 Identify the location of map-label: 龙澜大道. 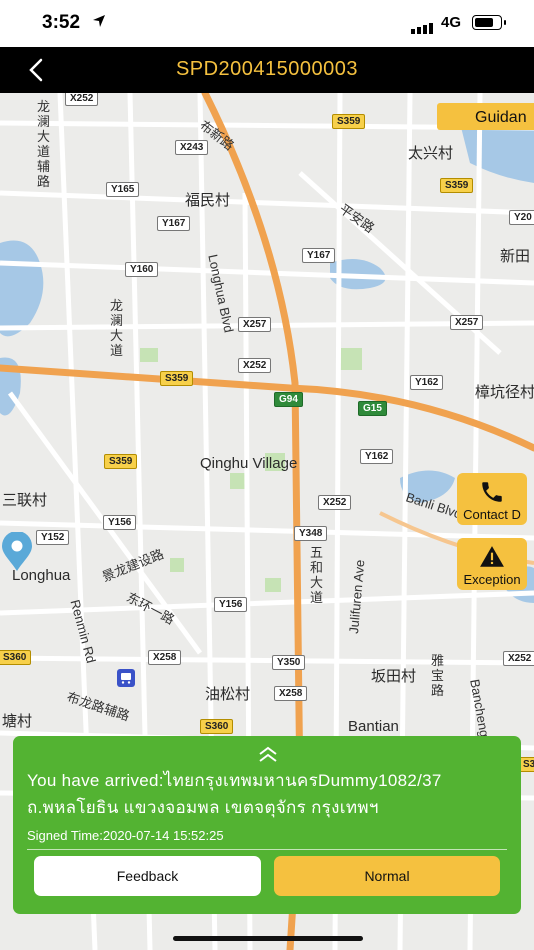
(117, 328).